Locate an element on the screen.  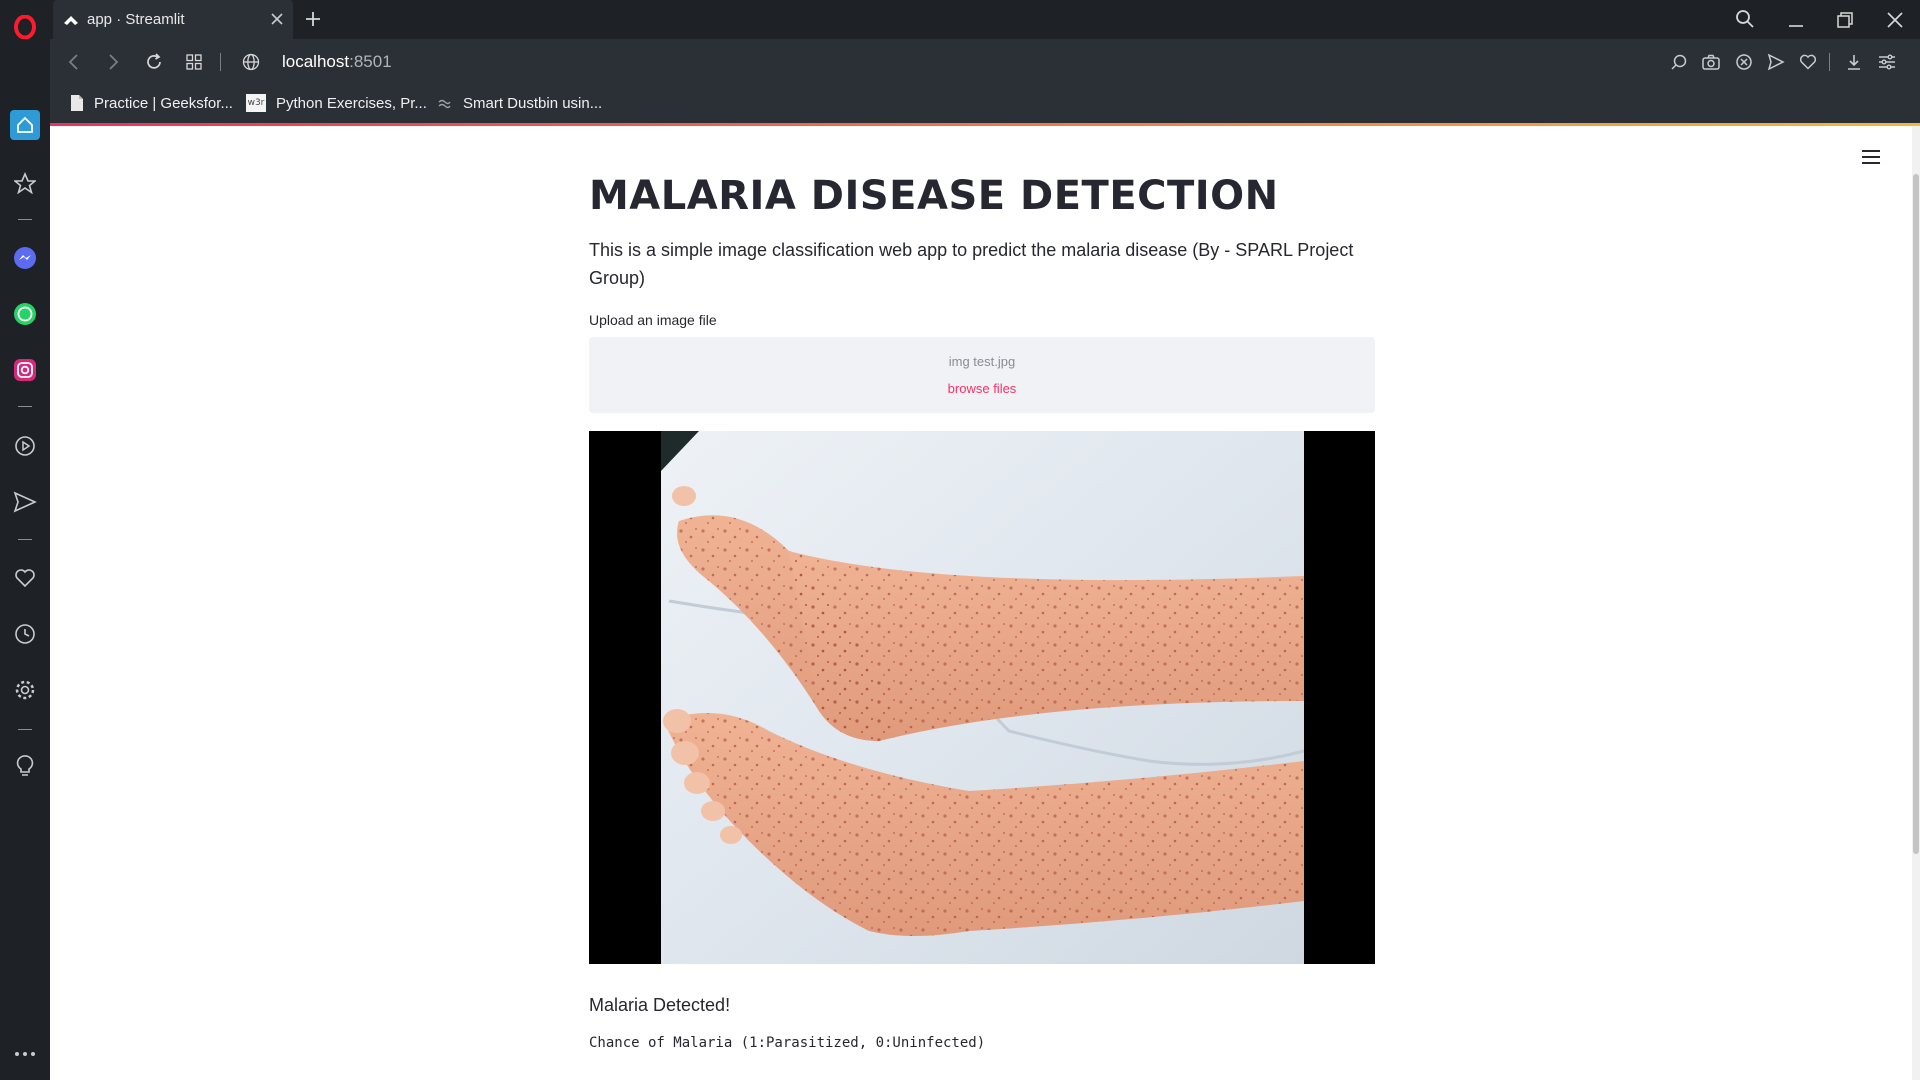
home-icon is located at coordinates (25, 125).